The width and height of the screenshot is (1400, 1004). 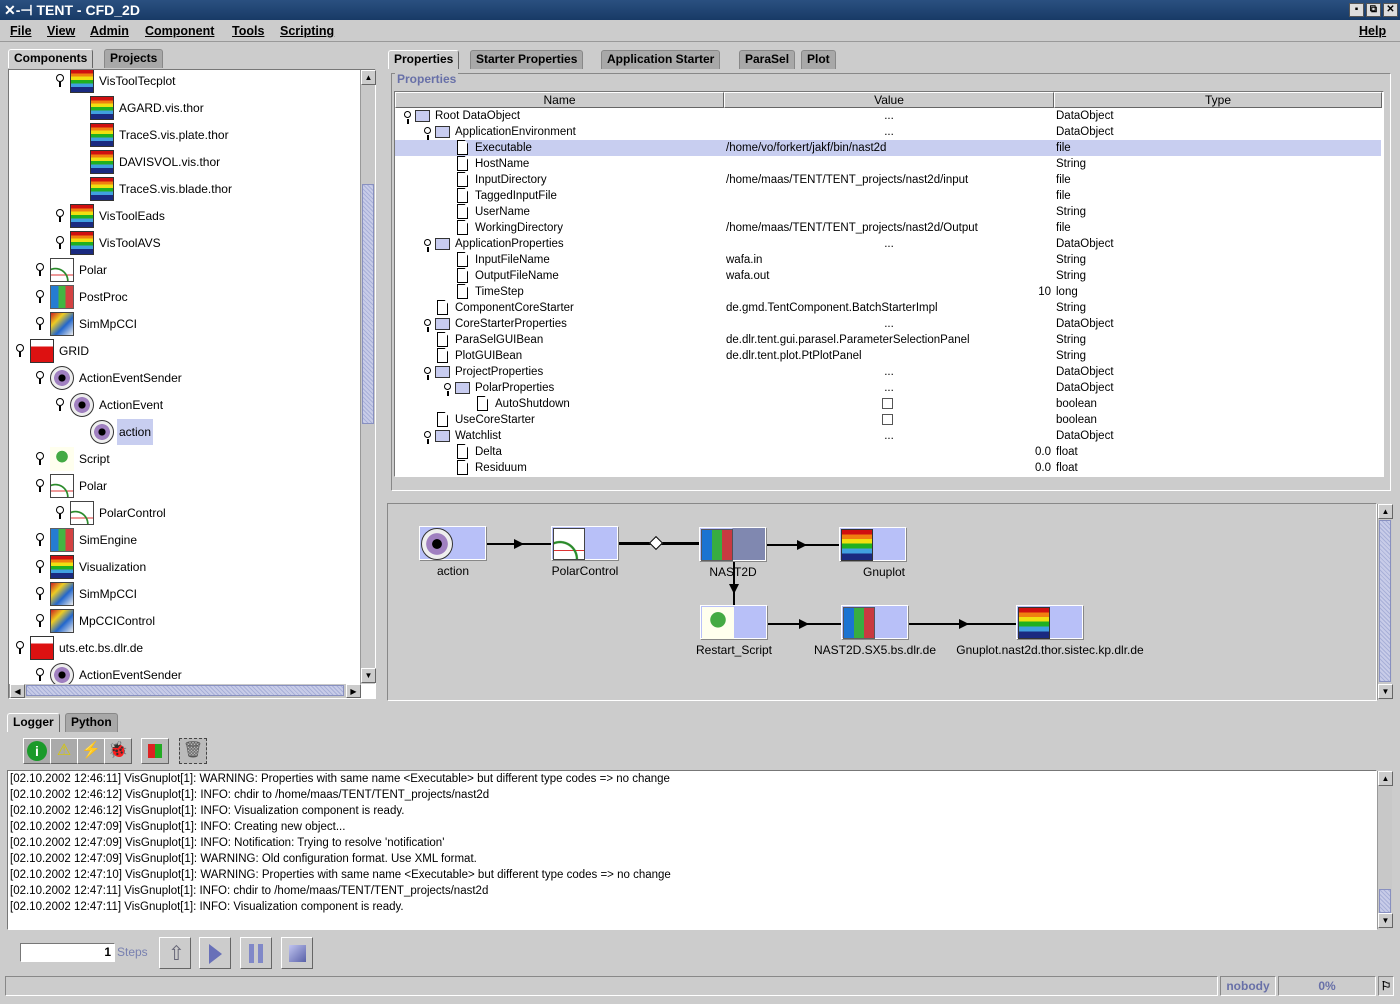 I want to click on property-value: wafa.out, so click(x=747, y=276).